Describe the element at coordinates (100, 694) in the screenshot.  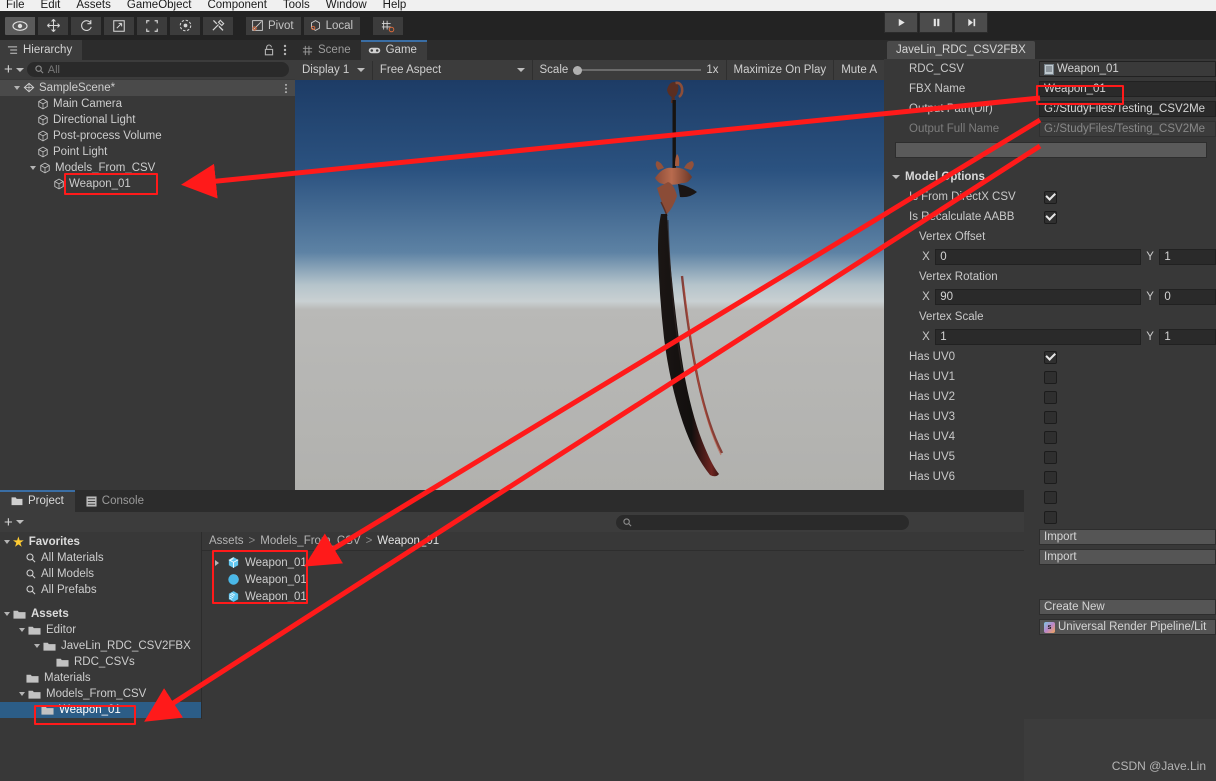
I see `project-tree-item-models-from-csv: Models_From_CSV` at that location.